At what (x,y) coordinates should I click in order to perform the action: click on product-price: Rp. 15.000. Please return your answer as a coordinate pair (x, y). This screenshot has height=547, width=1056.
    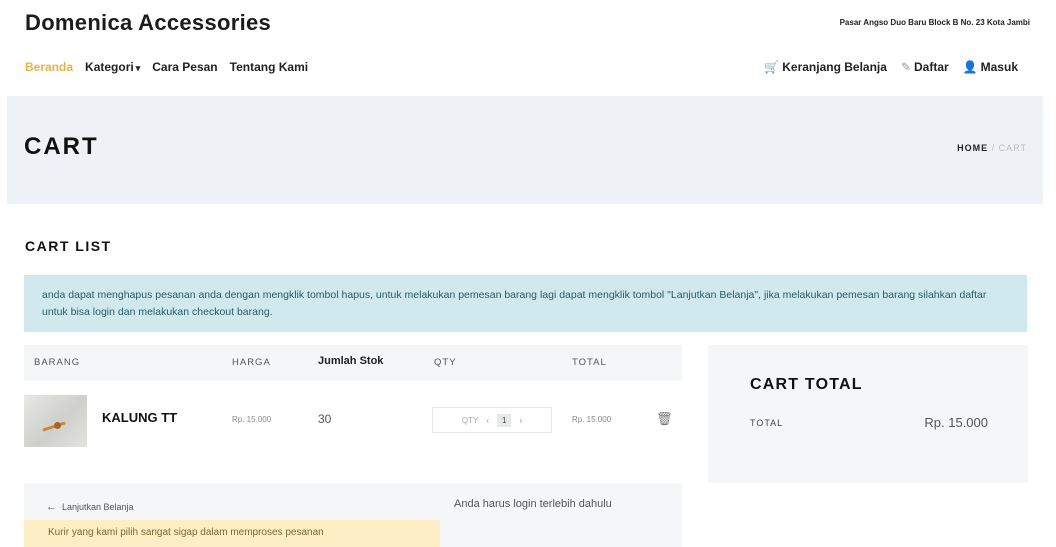
    Looking at the image, I should click on (252, 419).